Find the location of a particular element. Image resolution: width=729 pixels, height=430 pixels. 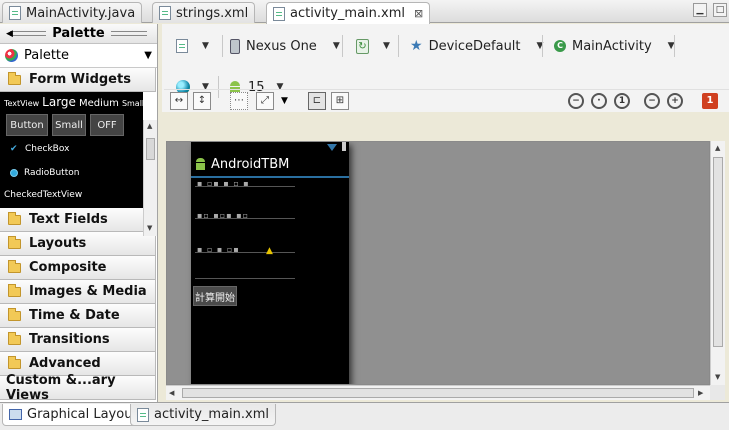

tab-main-activity-java: MainActivity.java is located at coordinates (72, 12).